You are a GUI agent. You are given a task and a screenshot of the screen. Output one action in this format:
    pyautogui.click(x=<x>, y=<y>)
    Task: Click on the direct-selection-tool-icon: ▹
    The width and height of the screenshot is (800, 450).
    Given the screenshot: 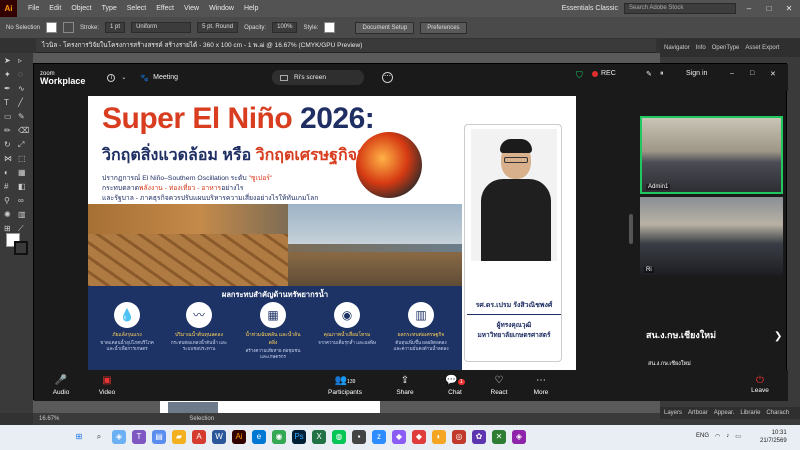 What is the action you would take?
    pyautogui.click(x=22, y=61)
    